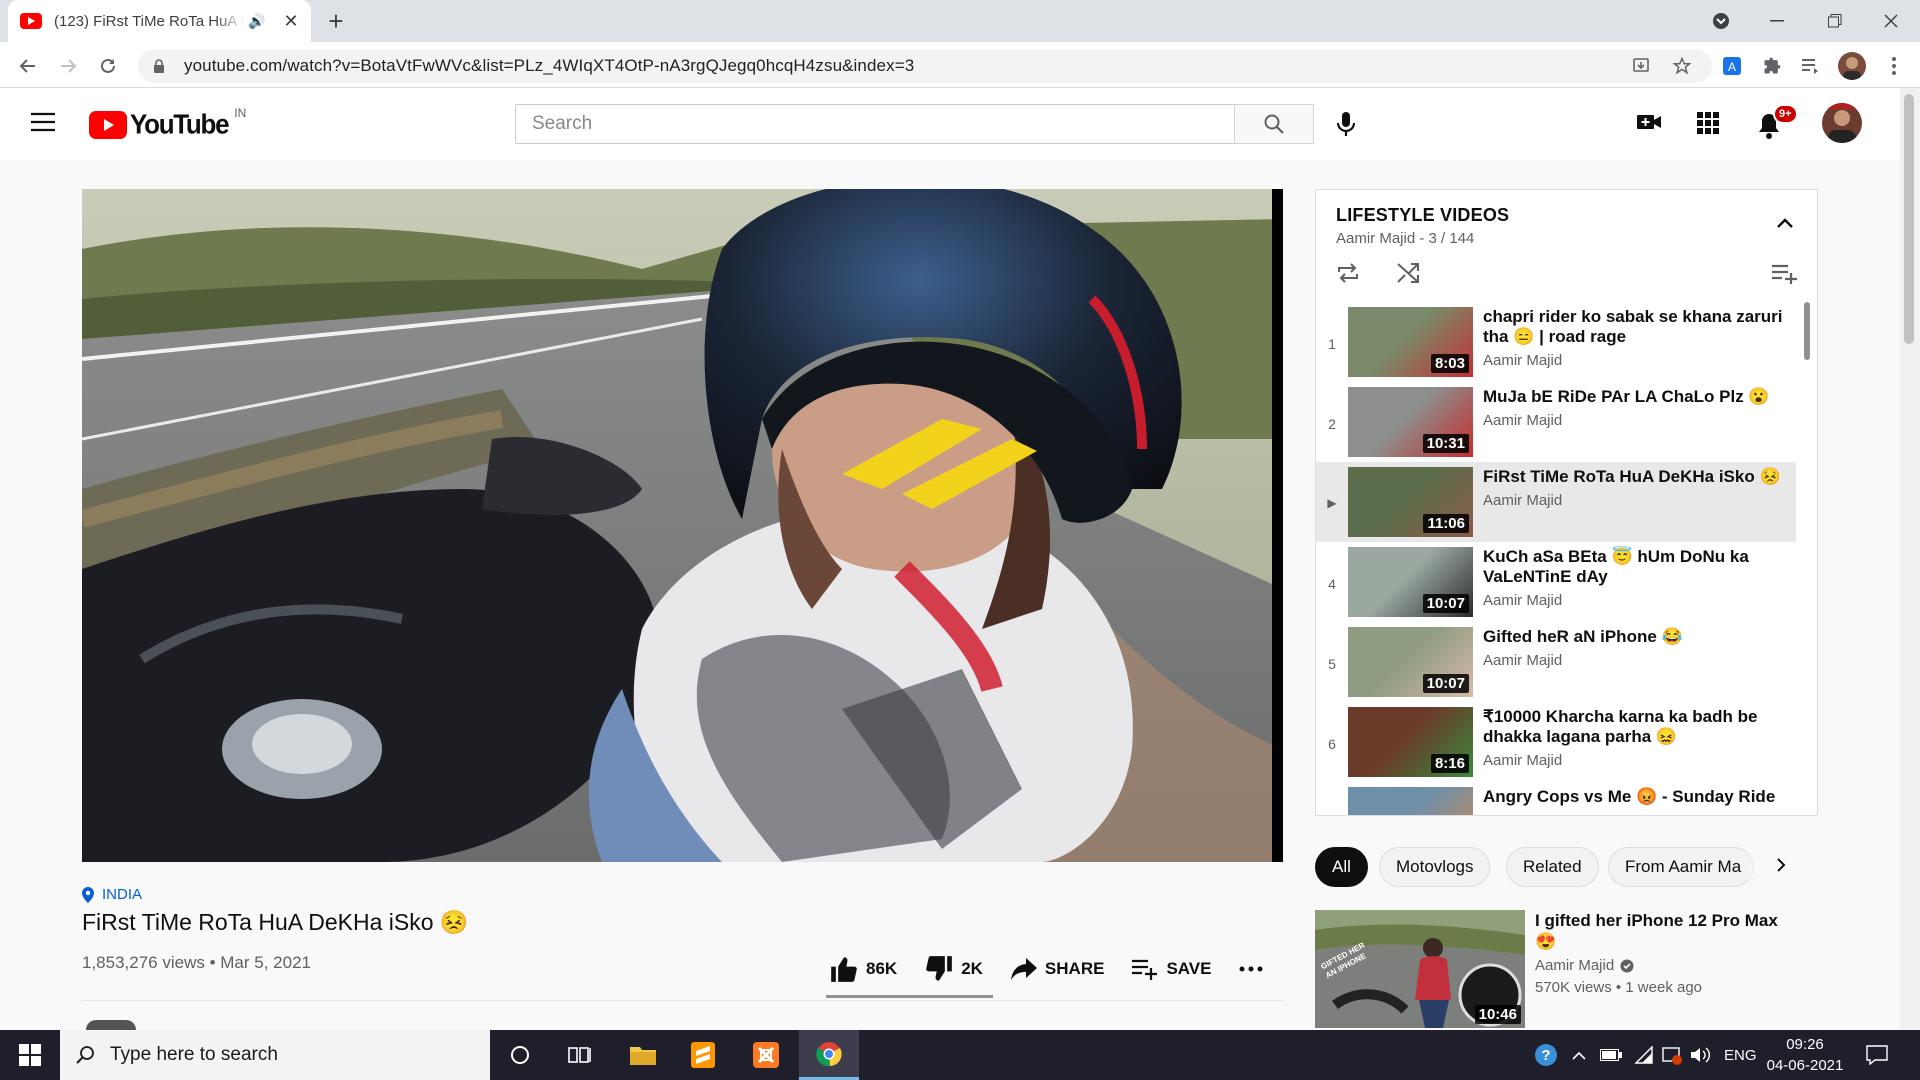 Image resolution: width=1920 pixels, height=1080 pixels. What do you see at coordinates (520, 1055) in the screenshot?
I see `cortana-button` at bounding box center [520, 1055].